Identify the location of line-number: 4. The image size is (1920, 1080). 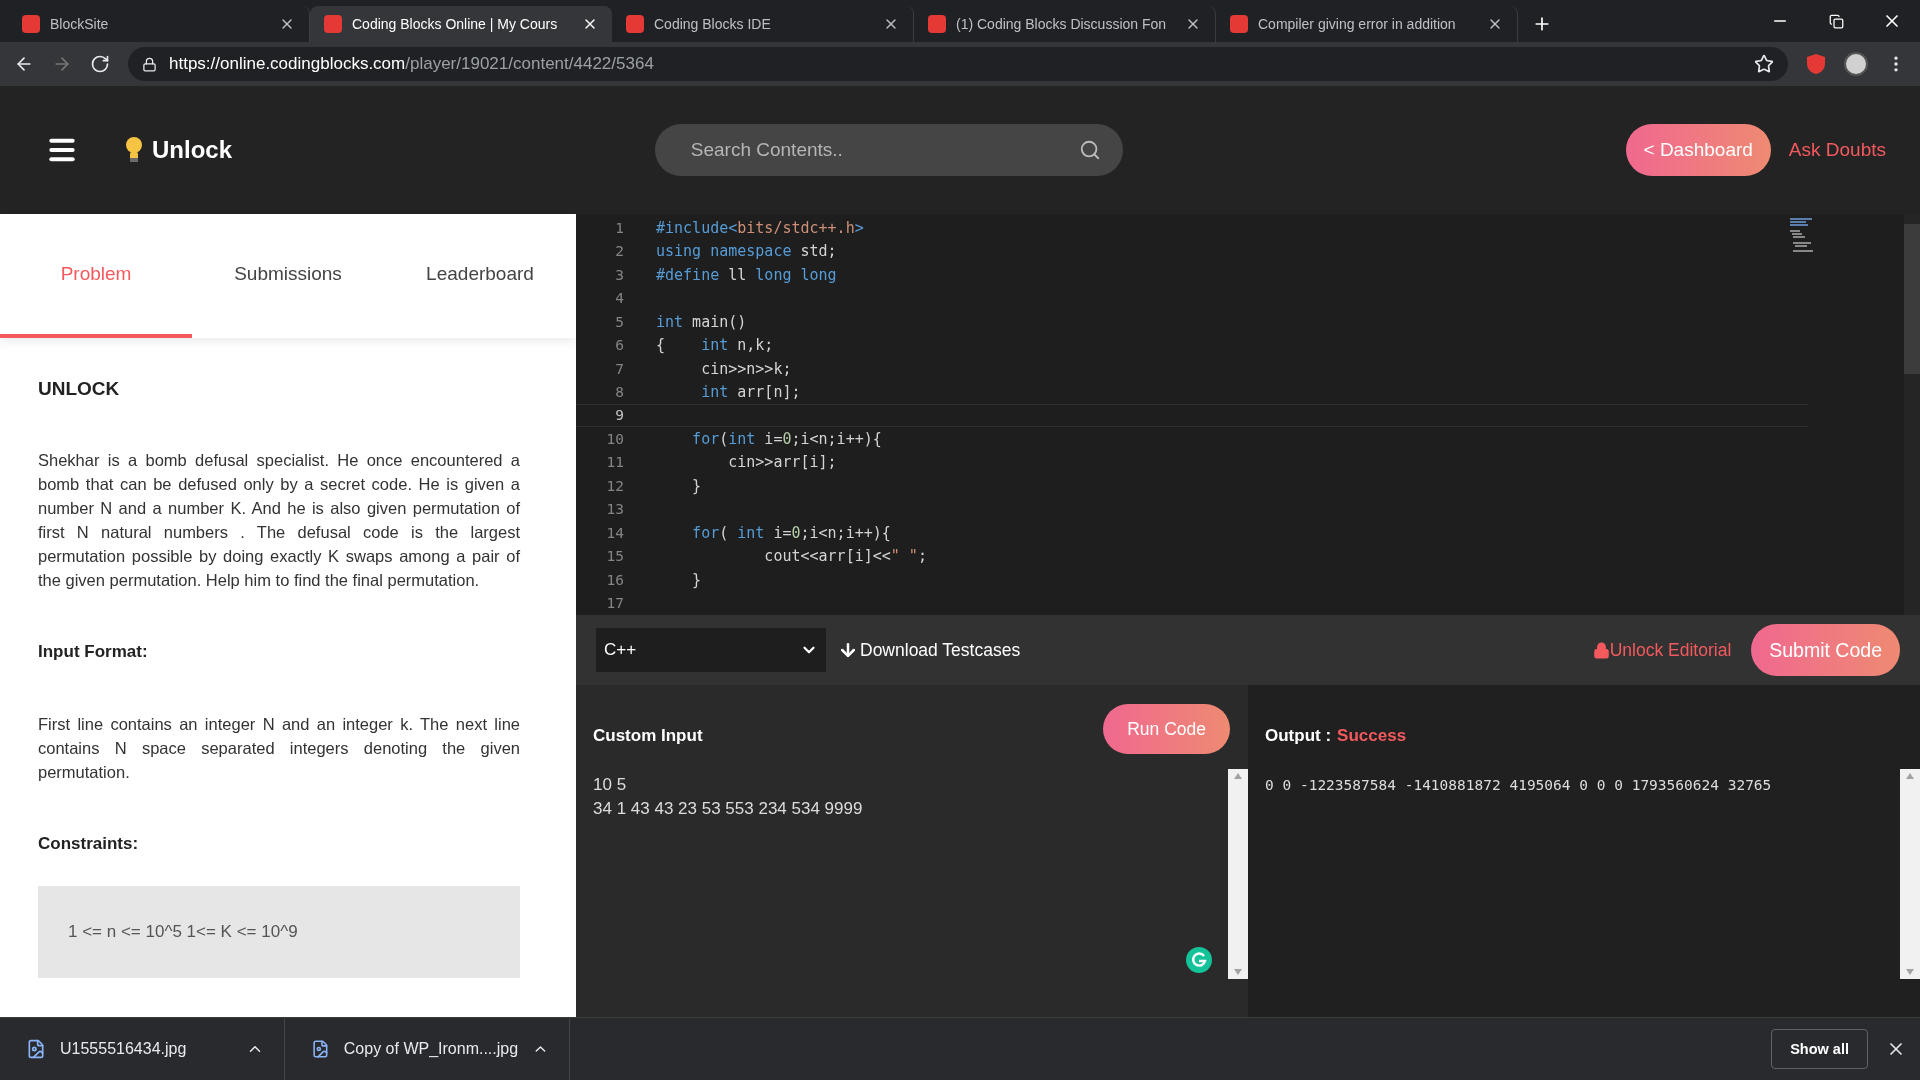
(619, 298).